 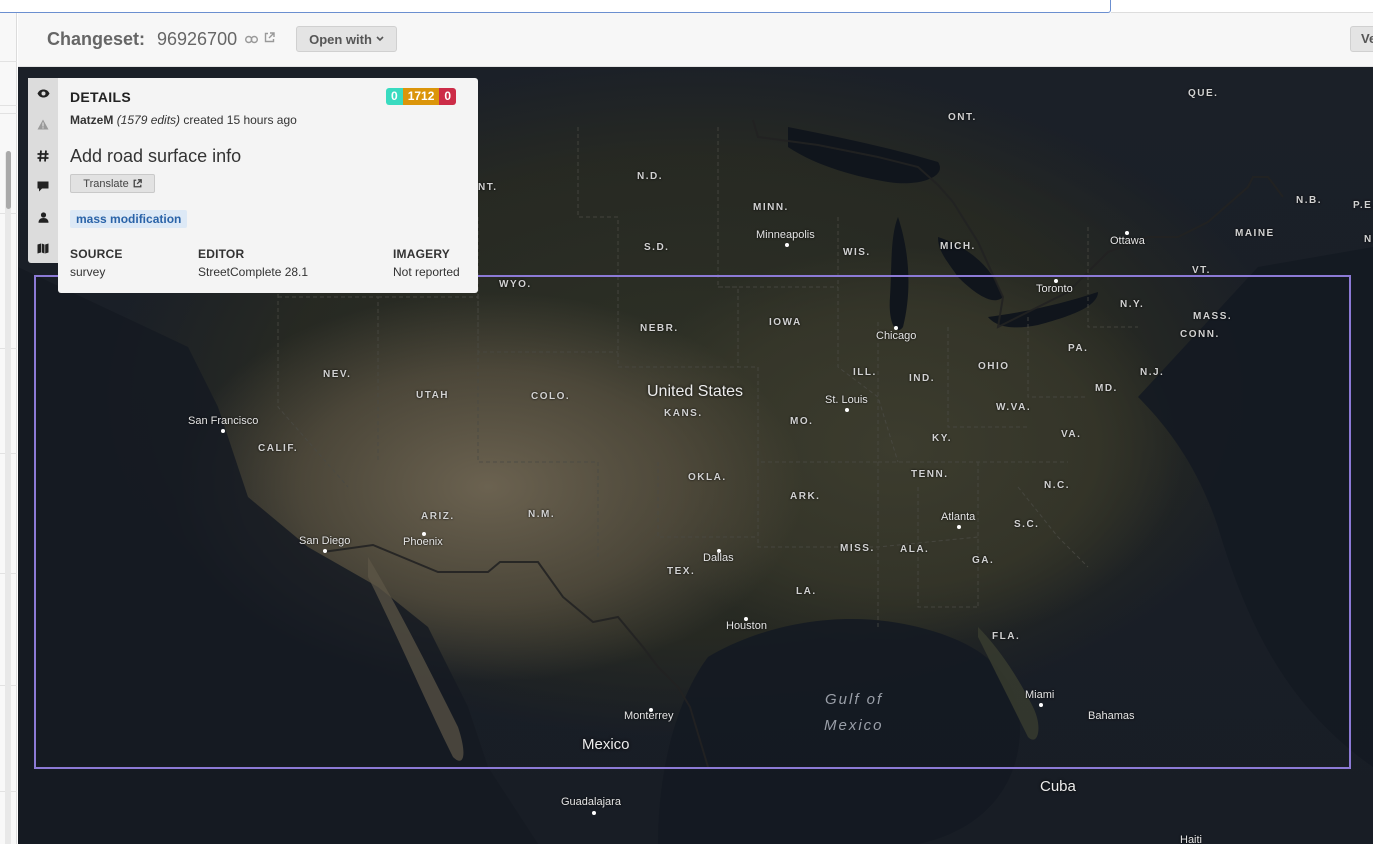 I want to click on view-button: Ve, so click(x=1361, y=39).